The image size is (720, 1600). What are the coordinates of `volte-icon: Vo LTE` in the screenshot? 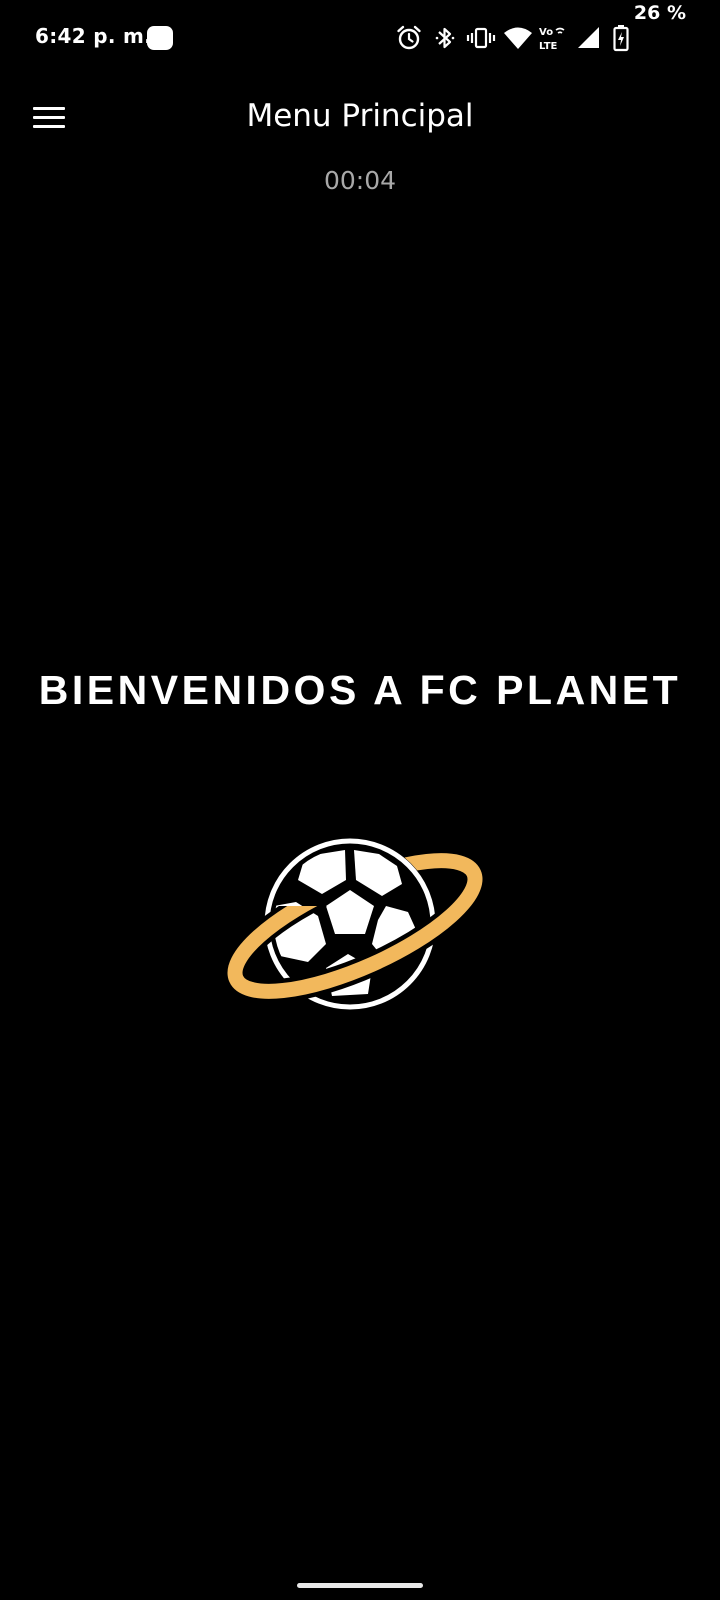 It's located at (552, 38).